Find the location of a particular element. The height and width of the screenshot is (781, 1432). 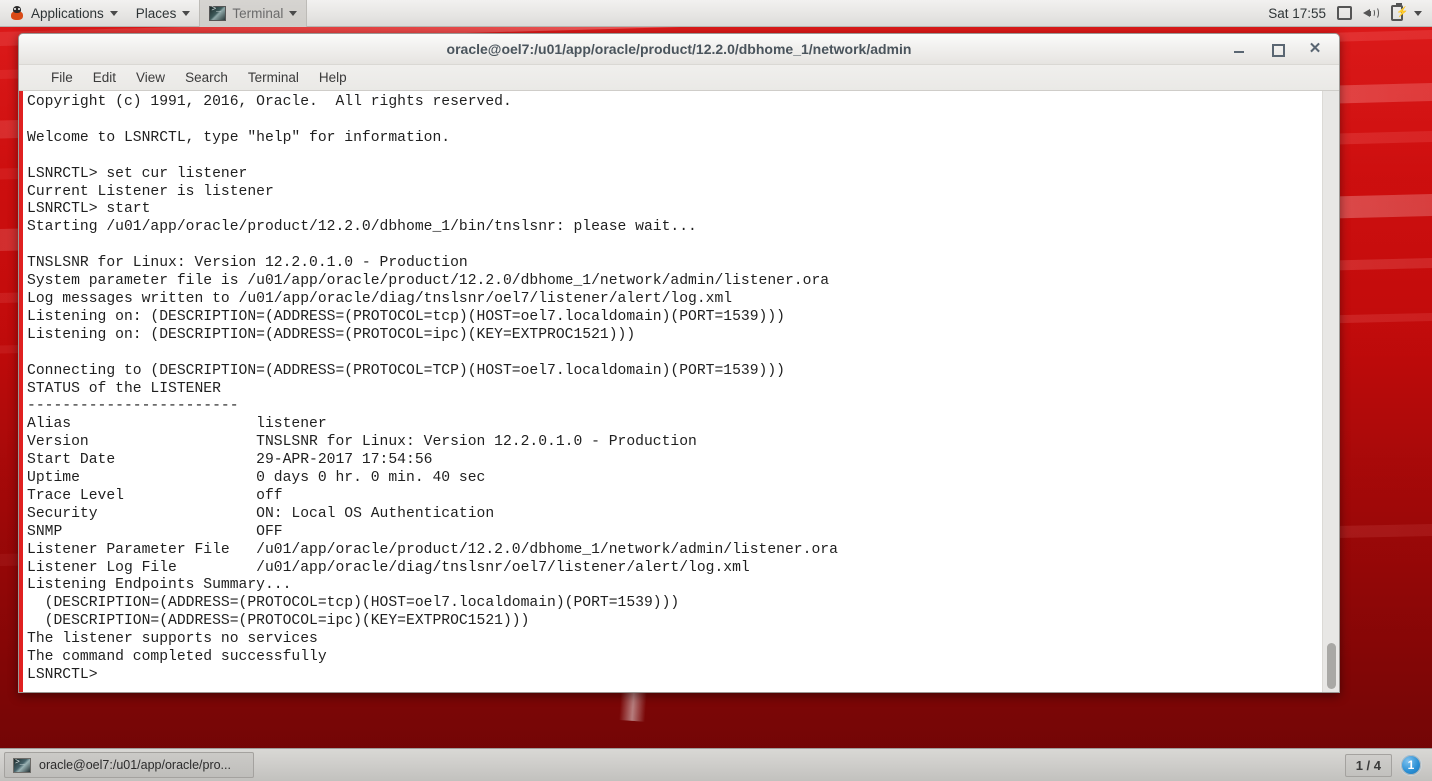

notification-badge: 1 is located at coordinates (1411, 765).